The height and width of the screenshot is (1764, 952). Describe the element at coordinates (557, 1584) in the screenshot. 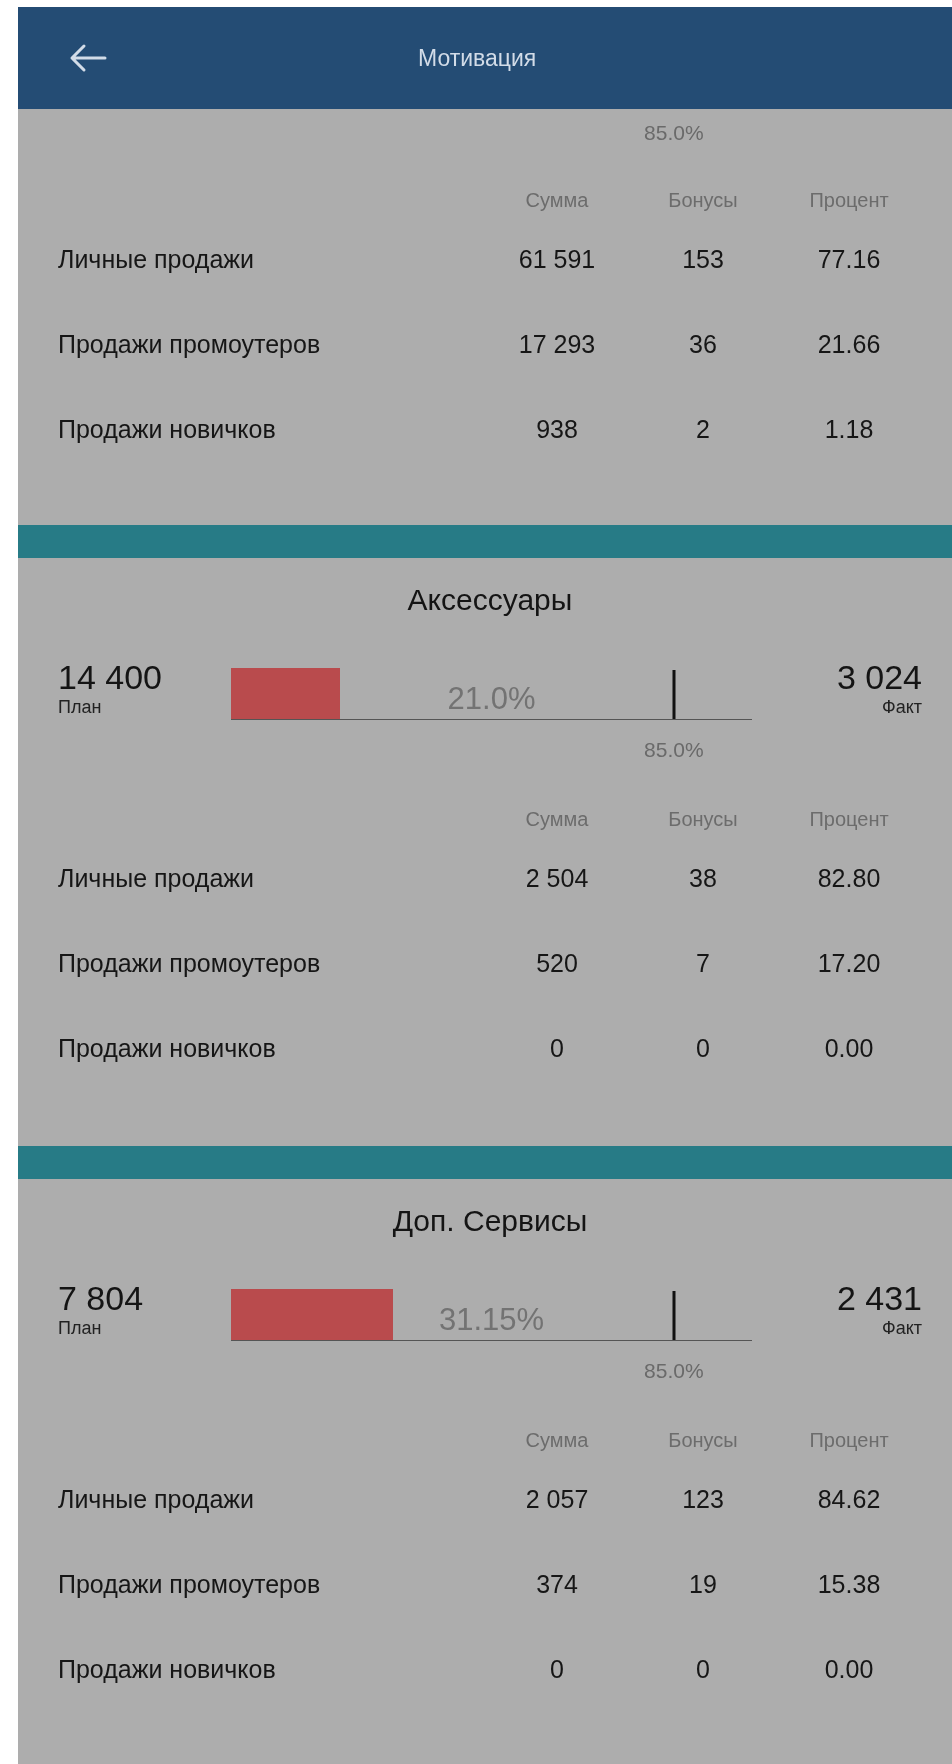

I see `table-cell: 374` at that location.